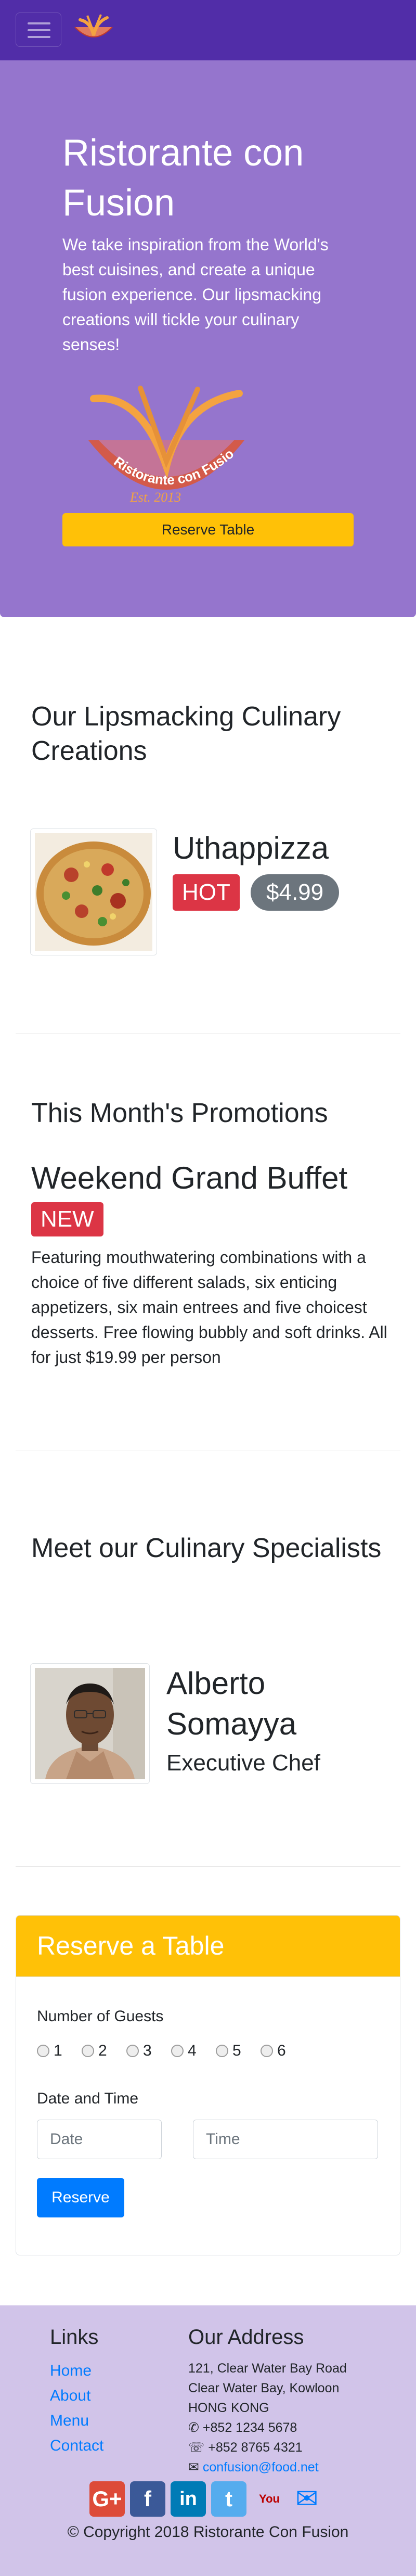 The height and width of the screenshot is (2576, 416). I want to click on reserve-table-button: Reserve Table, so click(208, 529).